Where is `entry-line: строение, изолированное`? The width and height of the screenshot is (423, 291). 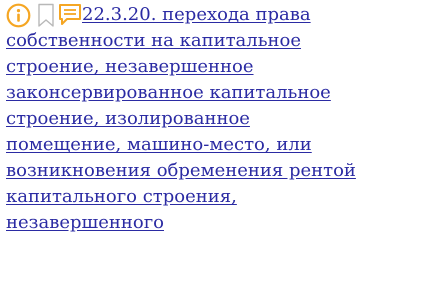 entry-line: строение, изолированное is located at coordinates (128, 118).